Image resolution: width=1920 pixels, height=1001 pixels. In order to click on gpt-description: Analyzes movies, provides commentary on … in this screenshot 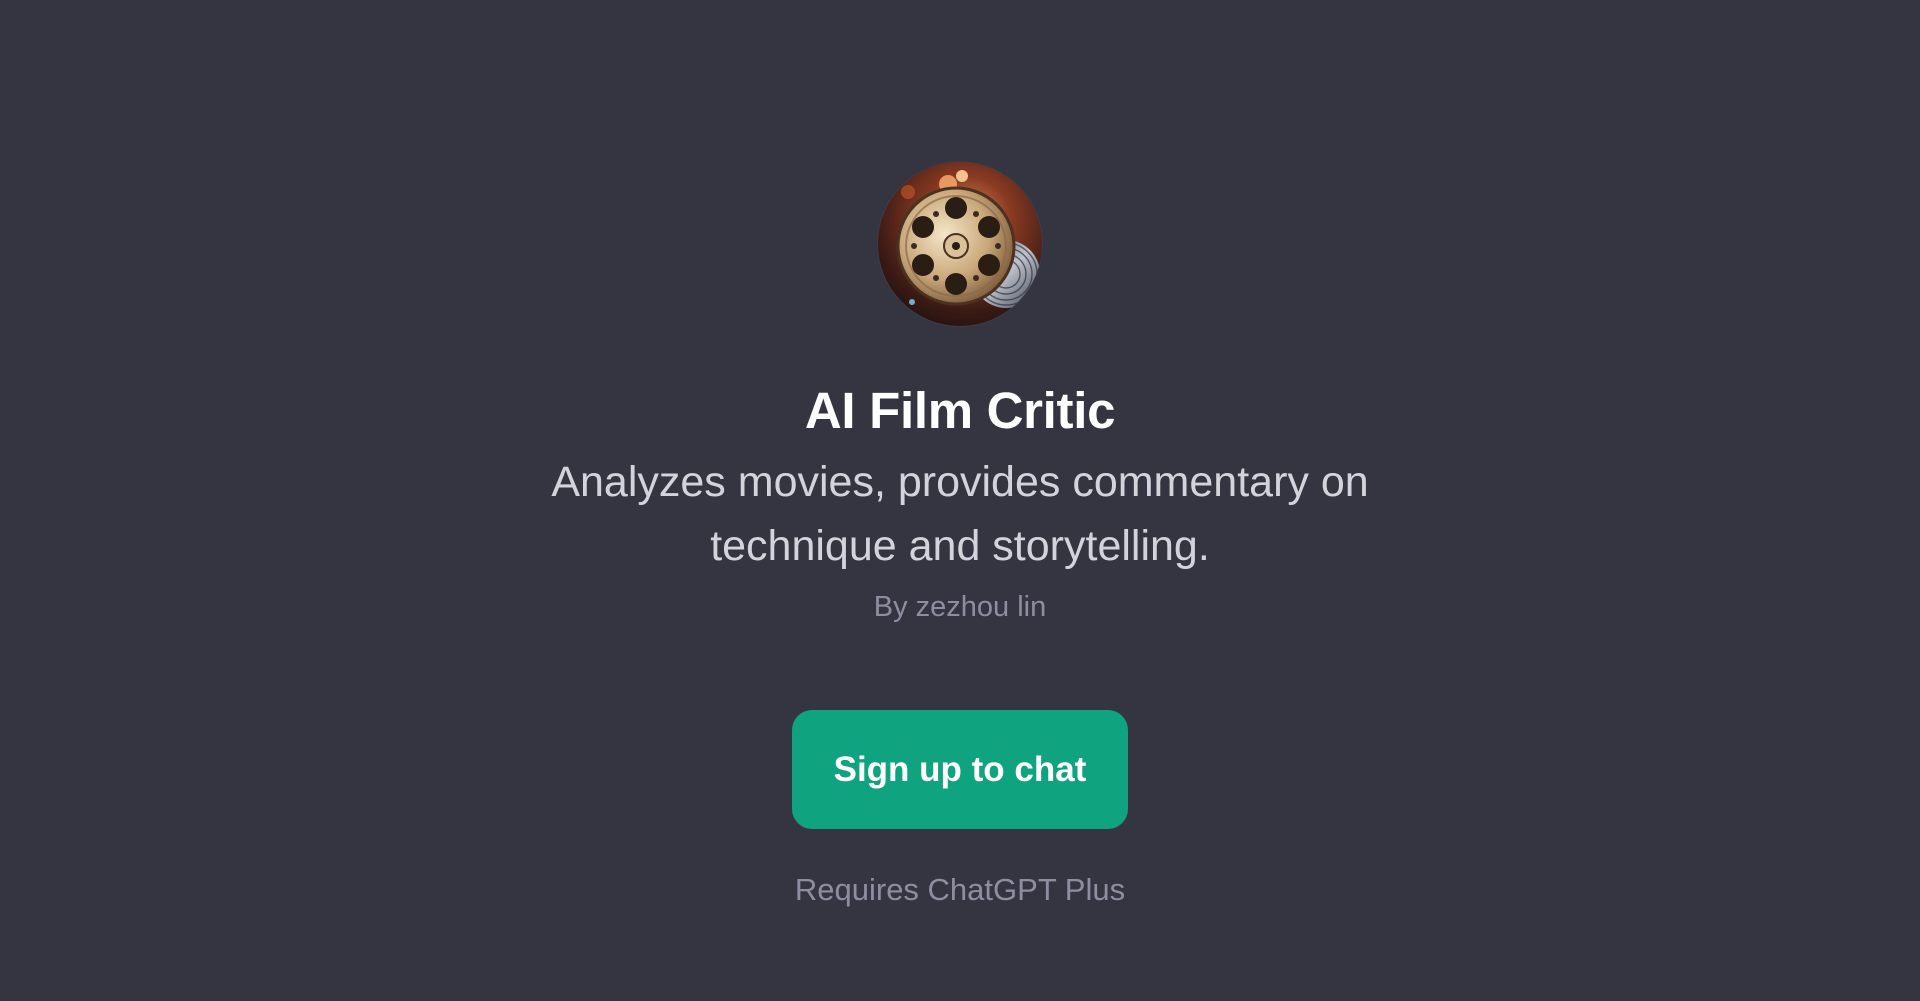, I will do `click(960, 514)`.